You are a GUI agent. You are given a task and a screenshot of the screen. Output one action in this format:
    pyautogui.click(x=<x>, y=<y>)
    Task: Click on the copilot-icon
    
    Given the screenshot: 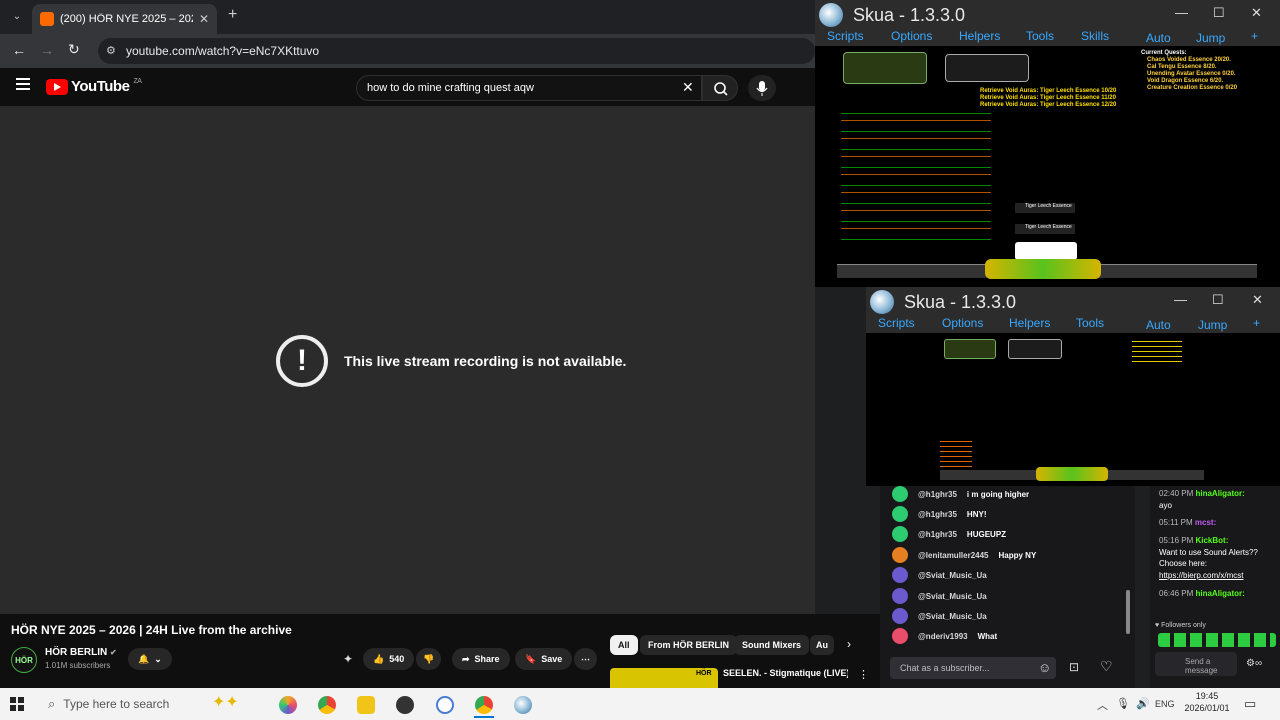 What is the action you would take?
    pyautogui.click(x=288, y=705)
    